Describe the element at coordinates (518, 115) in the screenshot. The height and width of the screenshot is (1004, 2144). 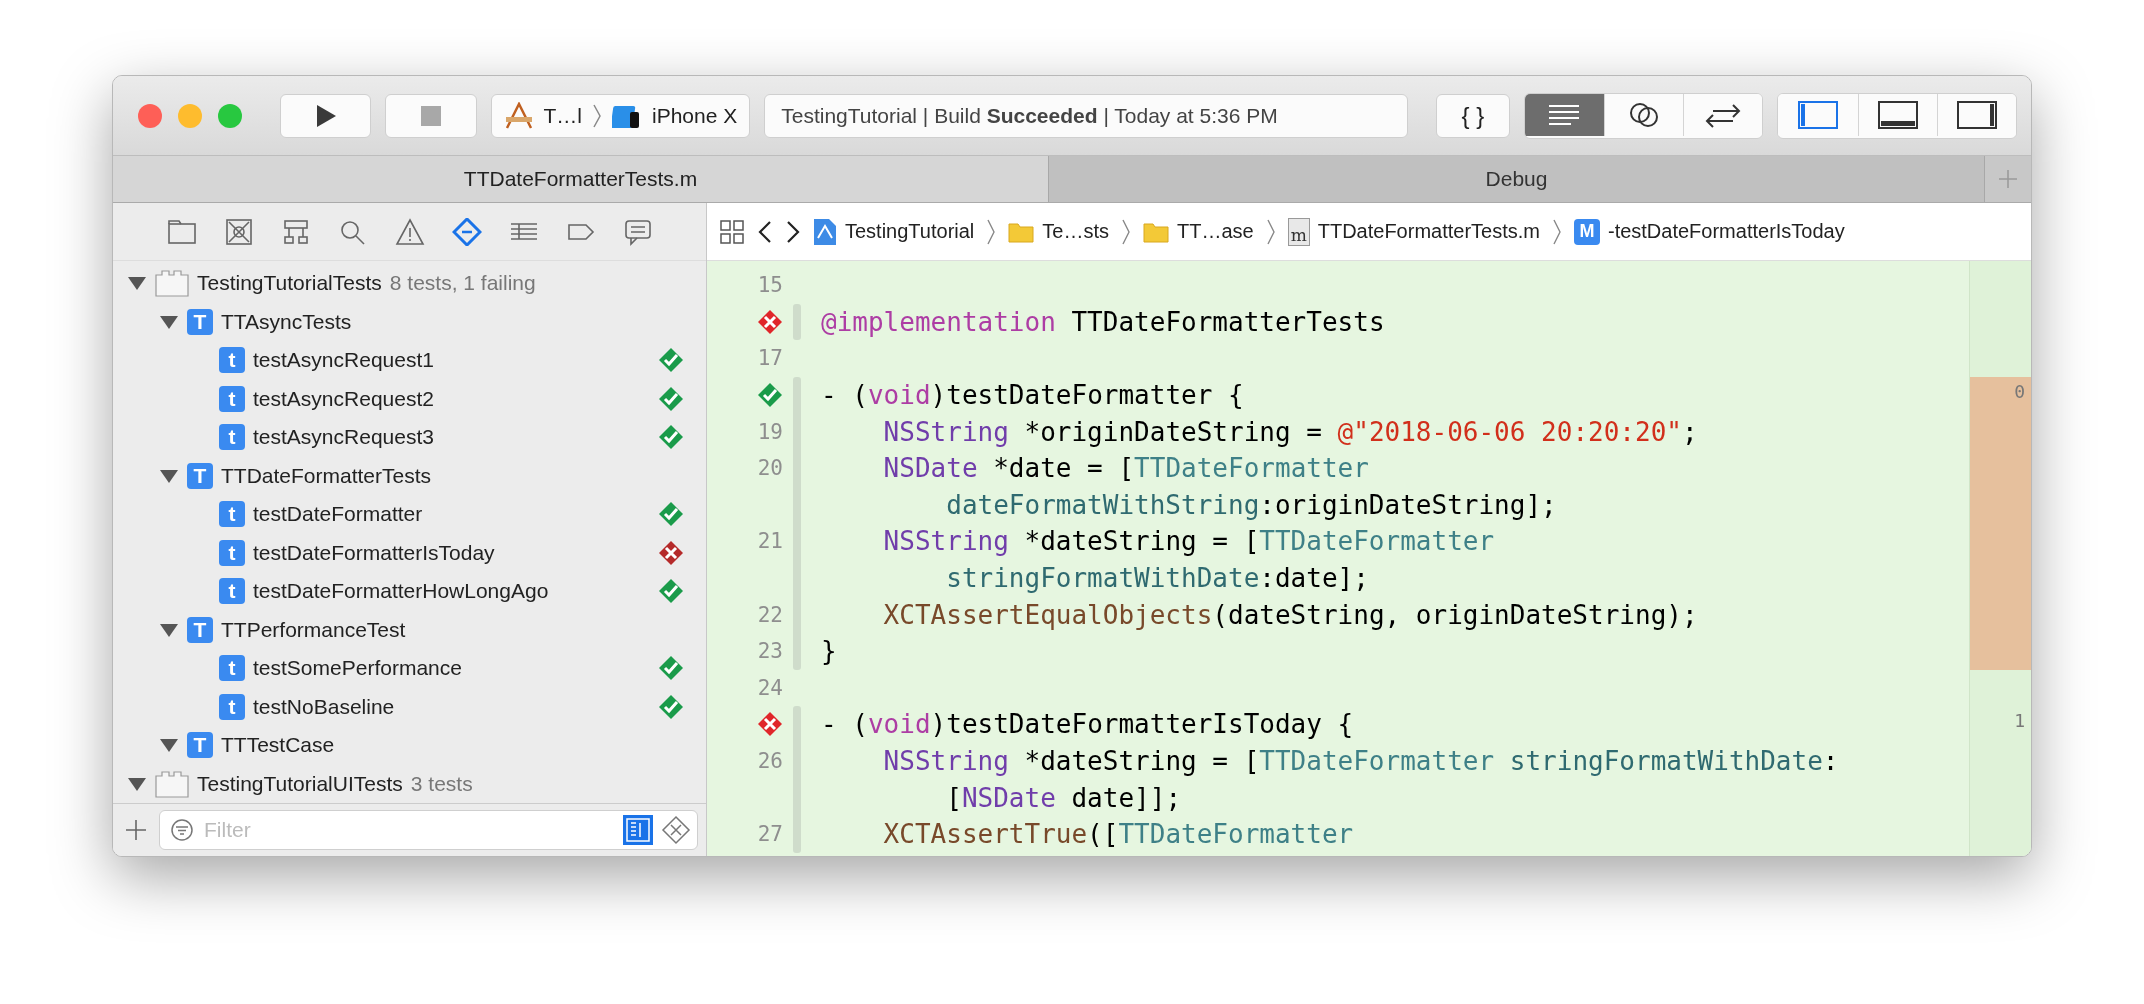
I see `app-target-icon` at that location.